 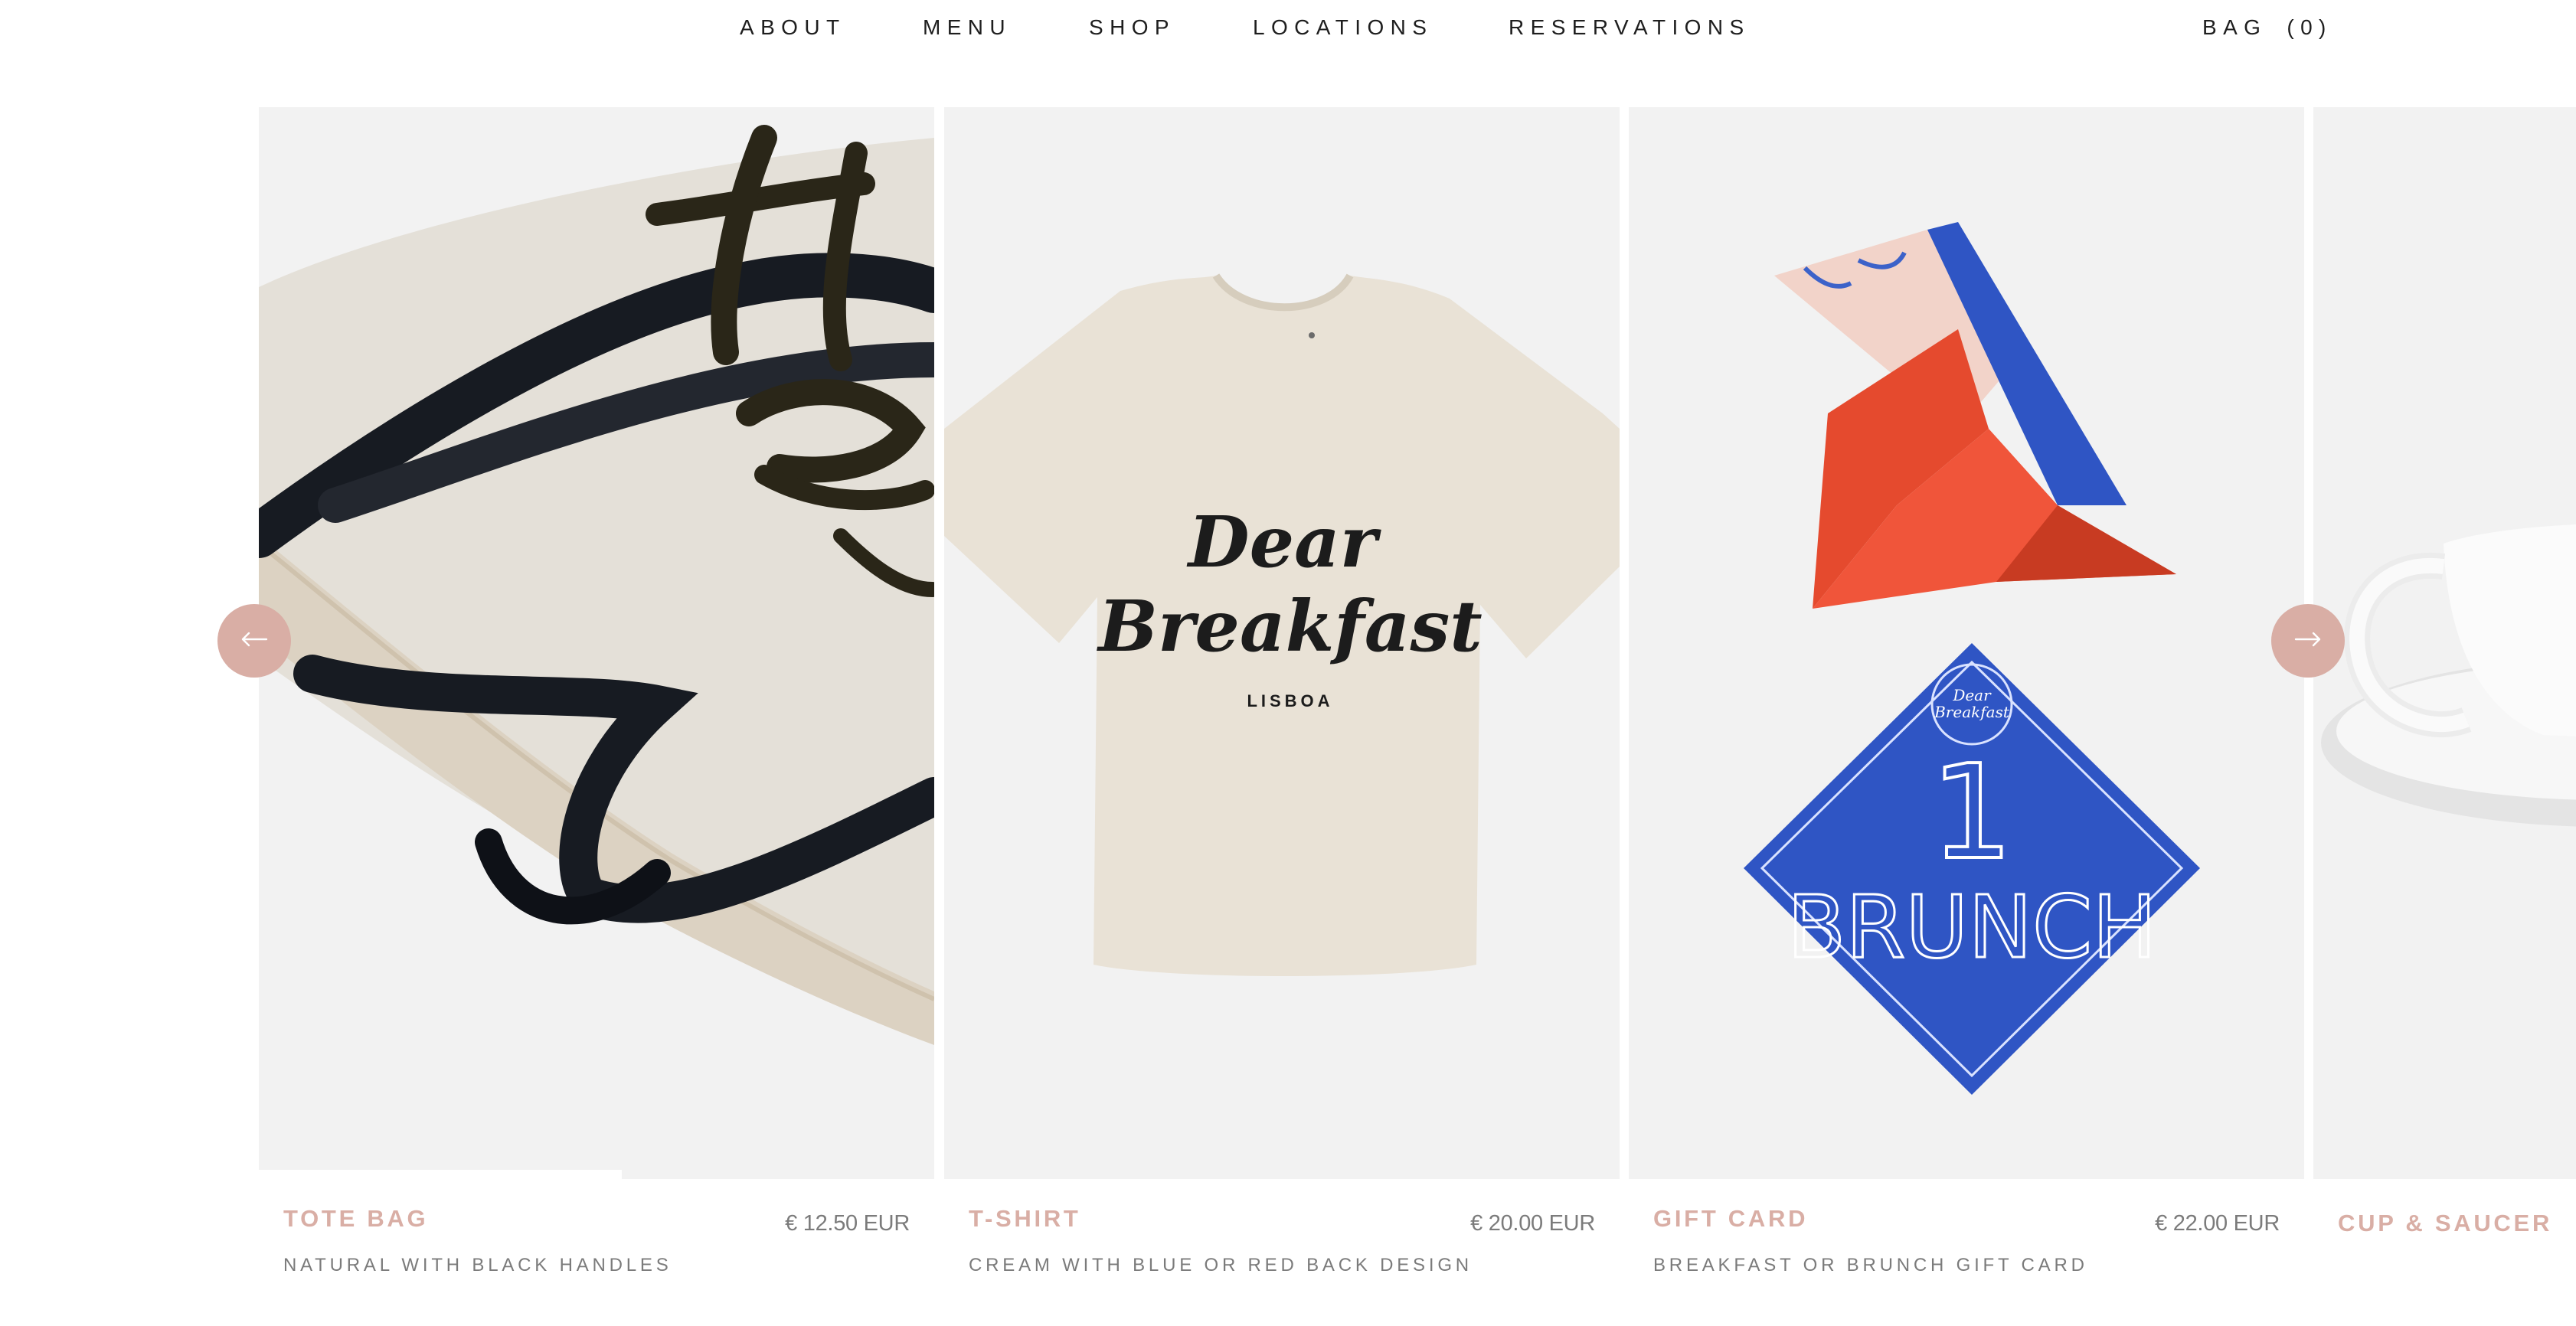 What do you see at coordinates (2444, 1255) in the screenshot?
I see `product-info-cup-and-saucer: CUP & SAUCER` at bounding box center [2444, 1255].